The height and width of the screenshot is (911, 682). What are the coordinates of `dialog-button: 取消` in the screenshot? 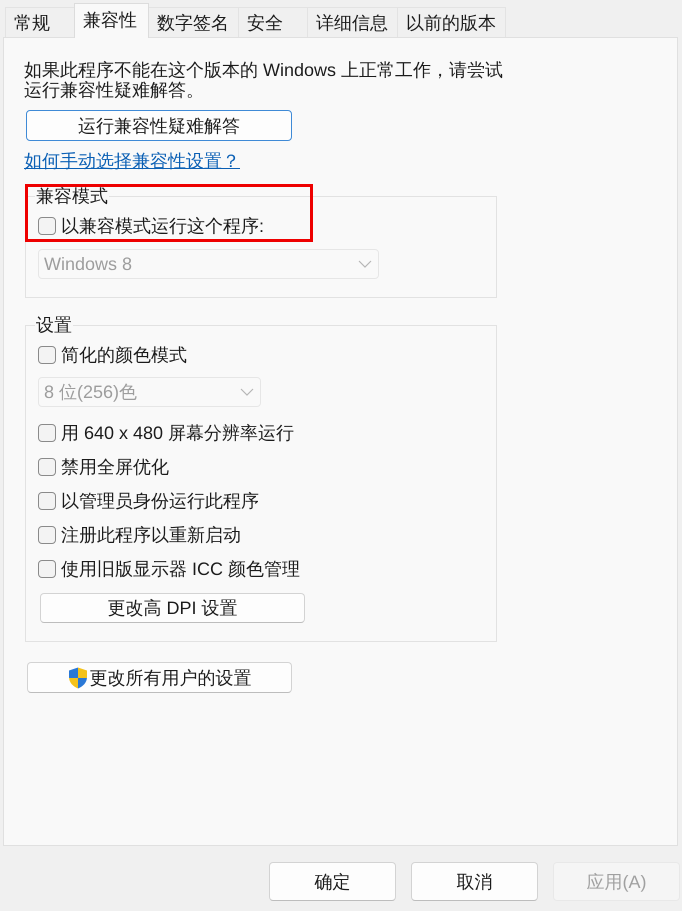 It's located at (474, 881).